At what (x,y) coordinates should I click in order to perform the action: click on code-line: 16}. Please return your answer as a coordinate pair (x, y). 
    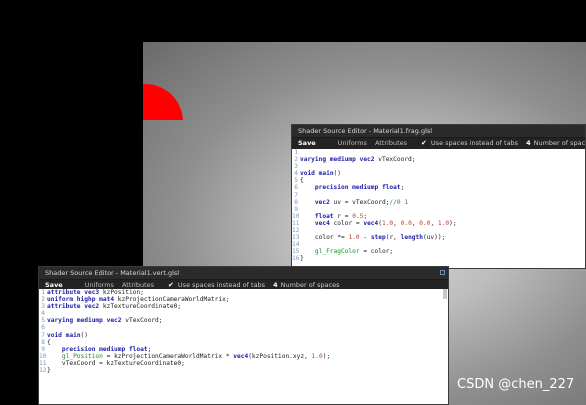
    Looking at the image, I should click on (438, 258).